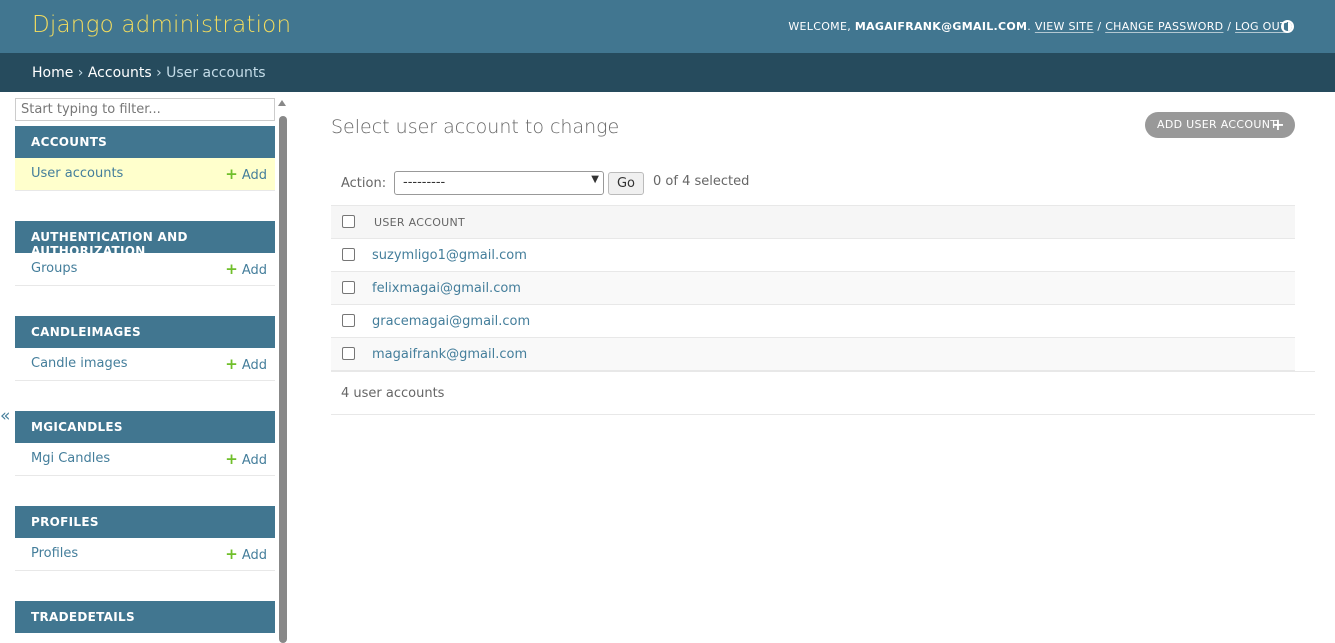  What do you see at coordinates (348, 221) in the screenshot?
I see `select-all-checkbox` at bounding box center [348, 221].